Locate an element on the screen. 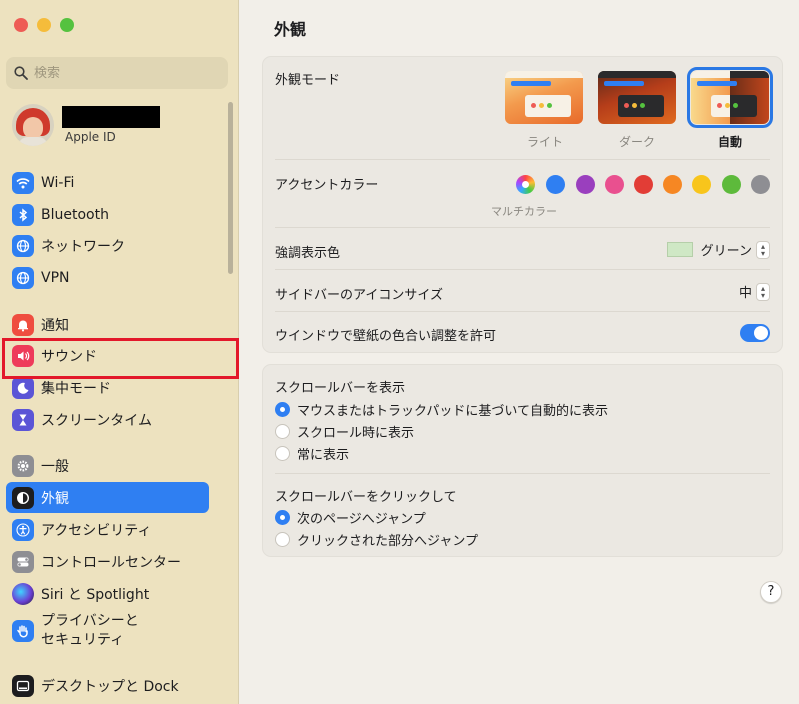 This screenshot has height=704, width=799. accent-selected-caption: マルチカラー is located at coordinates (524, 211).